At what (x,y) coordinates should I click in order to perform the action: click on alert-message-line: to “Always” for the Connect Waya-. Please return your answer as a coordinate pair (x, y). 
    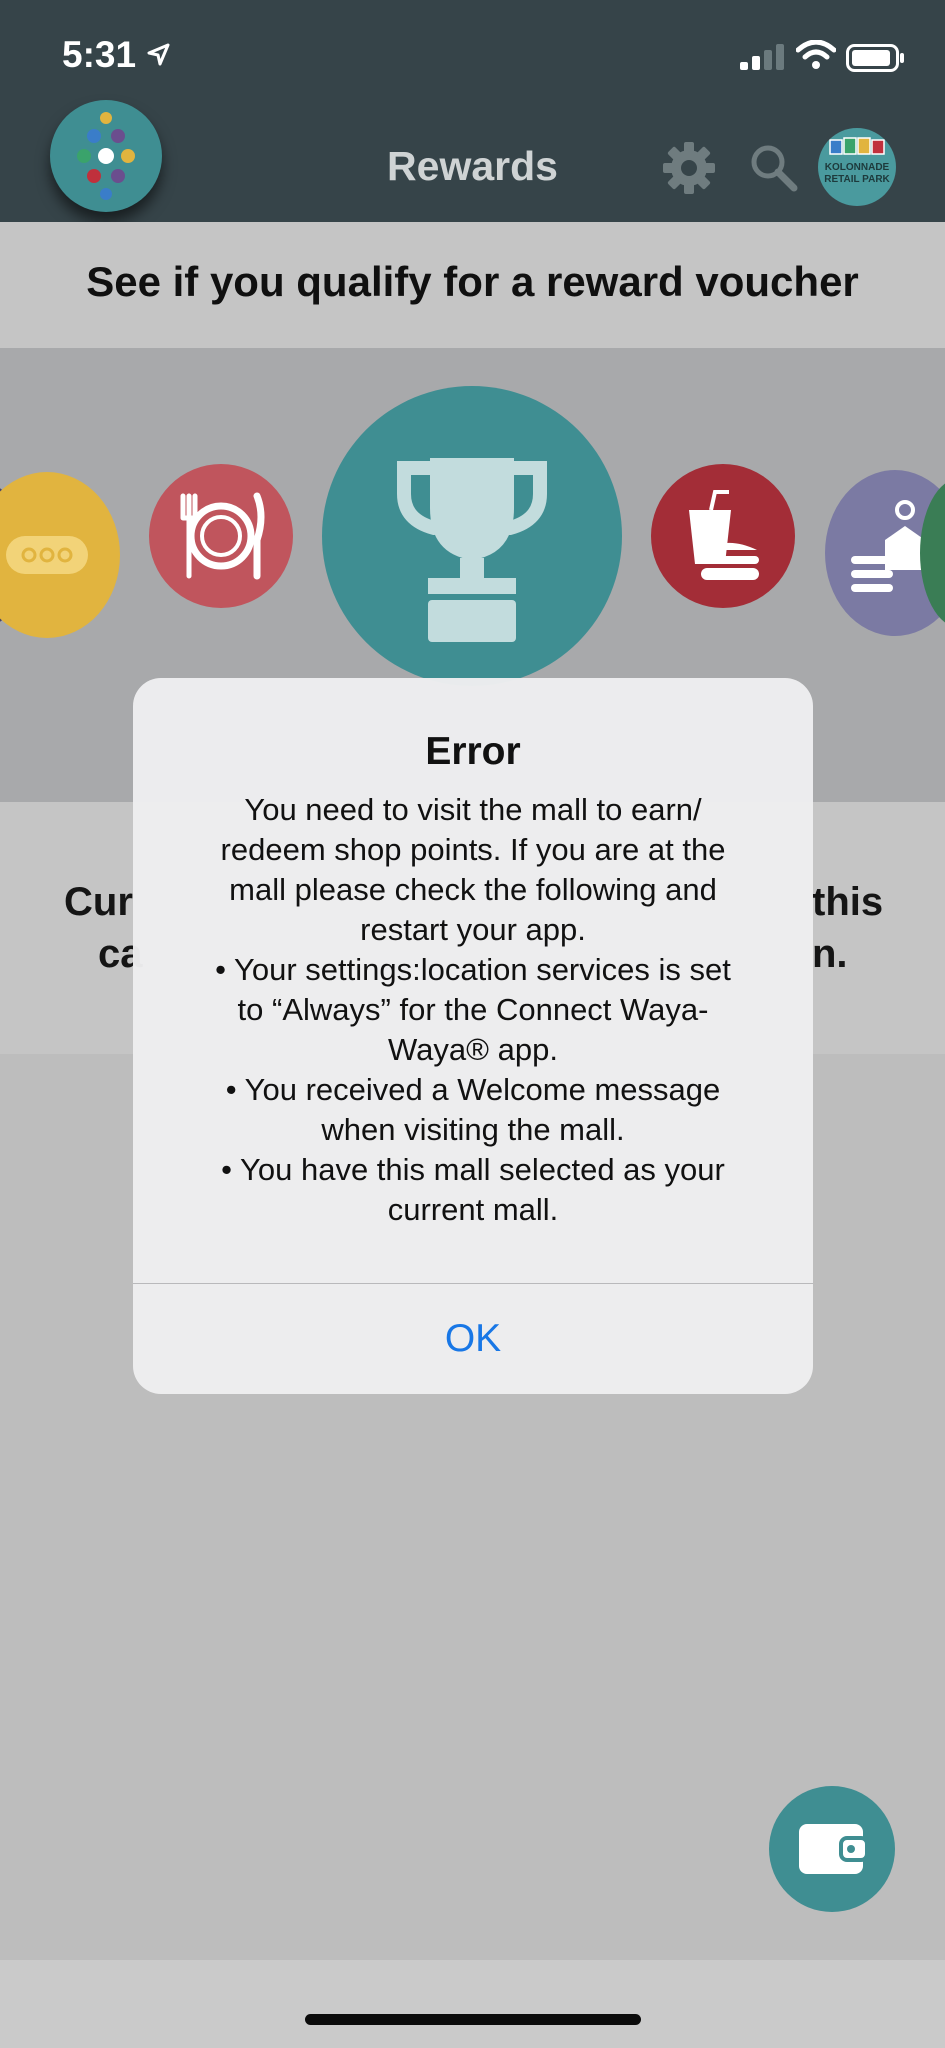
    Looking at the image, I should click on (473, 1009).